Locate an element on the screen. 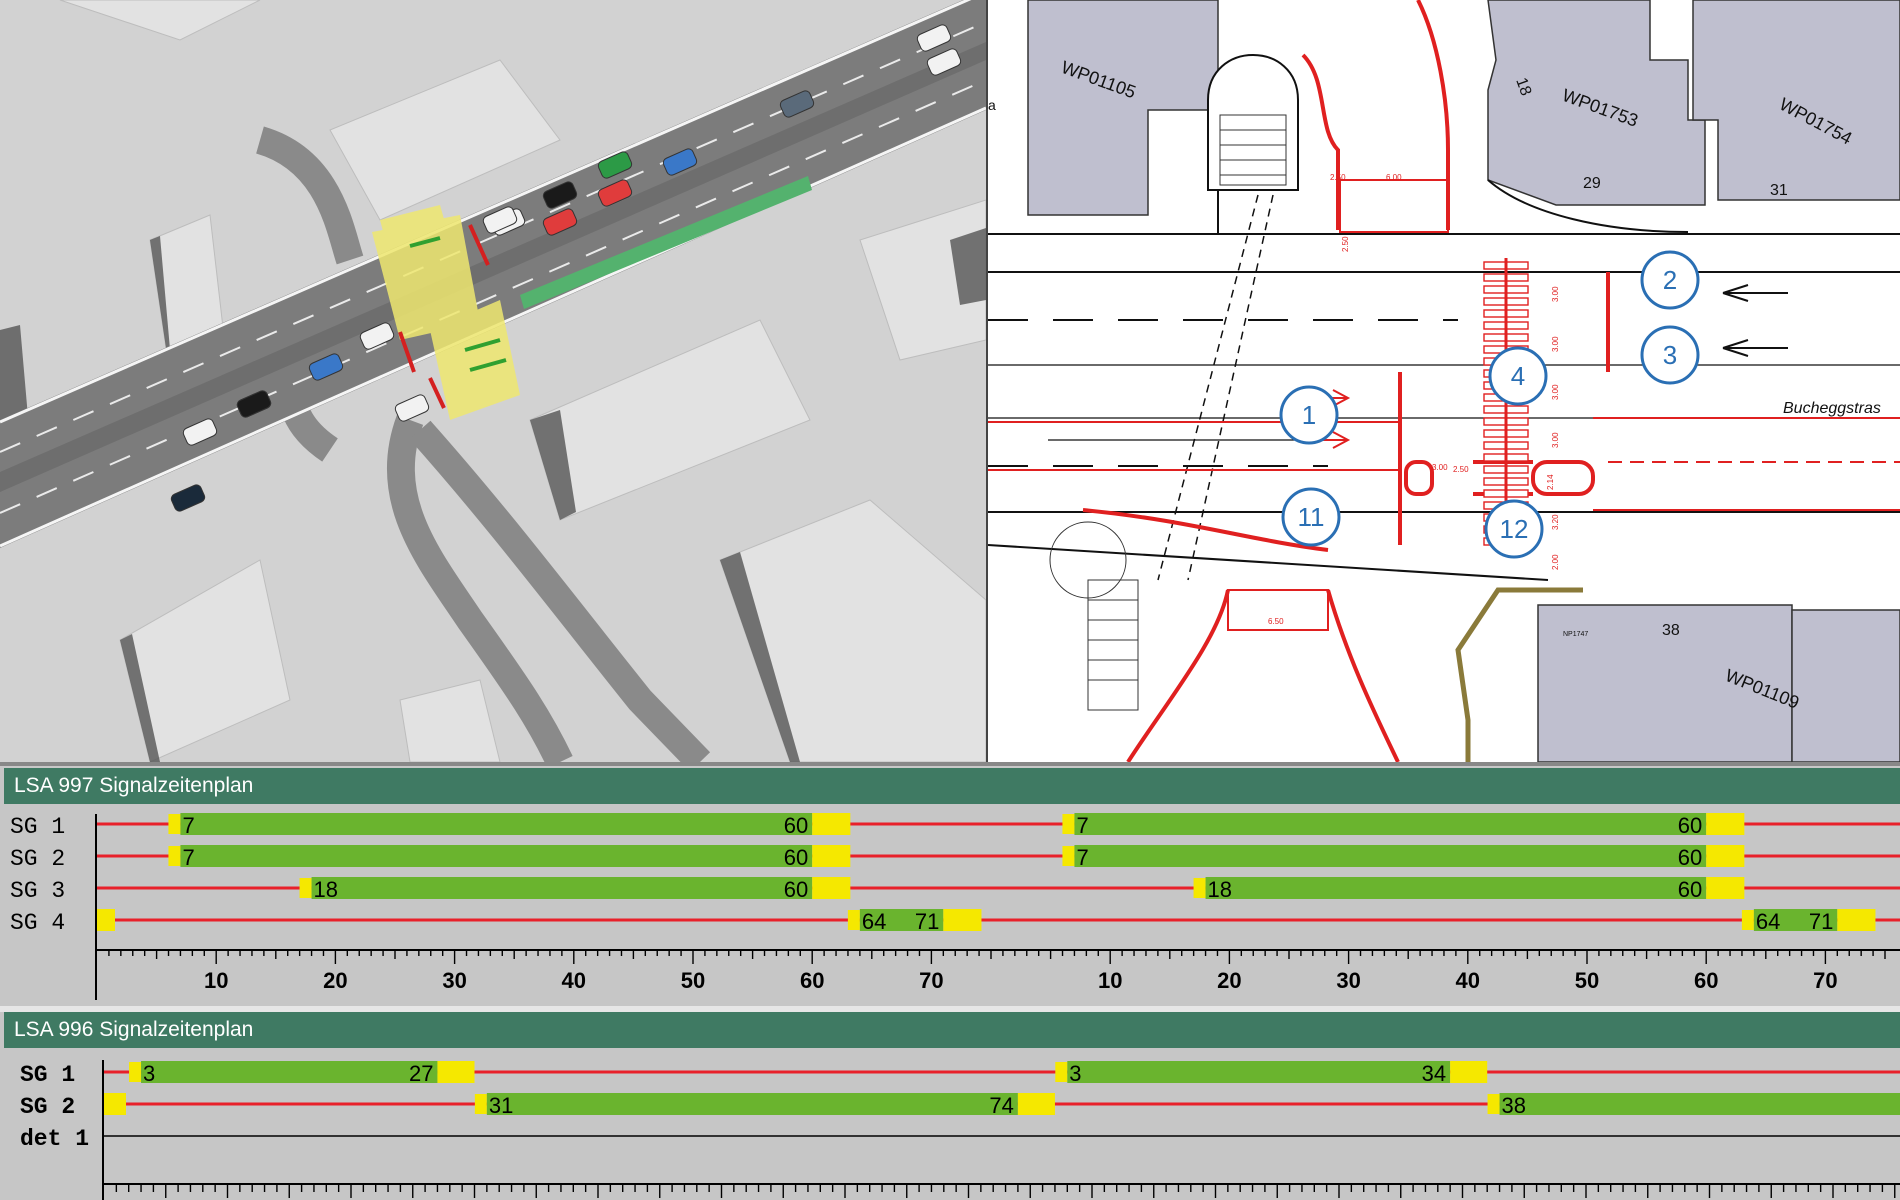 Image resolution: width=1900 pixels, height=1200 pixels. svg-text: 3 is located at coordinates (1670, 355).